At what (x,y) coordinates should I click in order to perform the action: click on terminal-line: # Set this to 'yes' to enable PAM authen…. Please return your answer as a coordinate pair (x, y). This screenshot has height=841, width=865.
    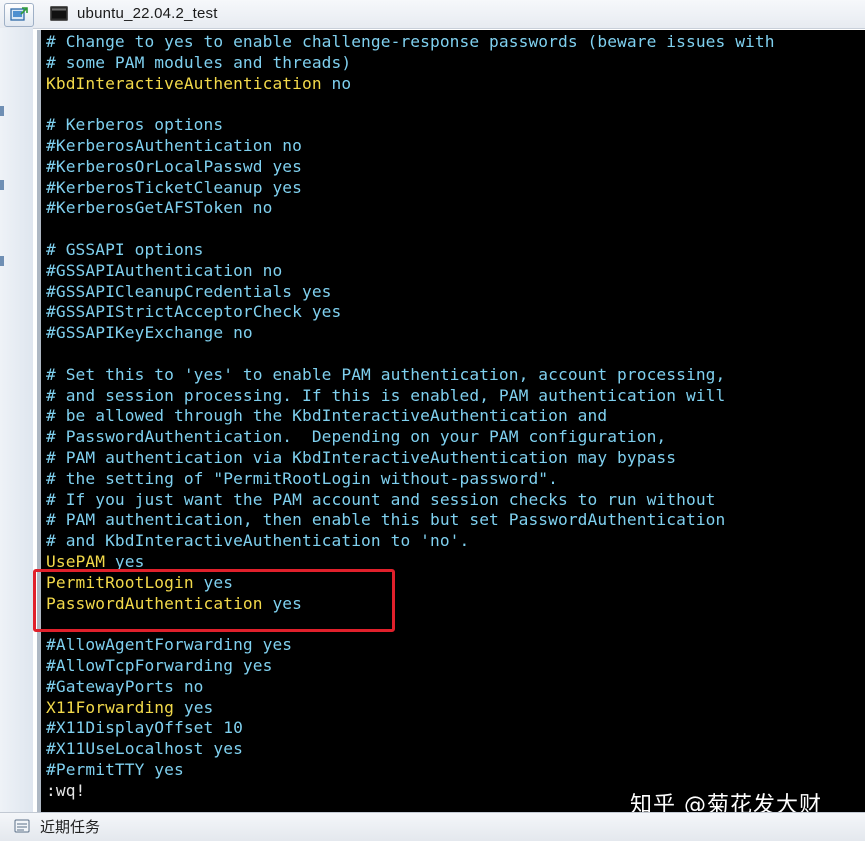
    Looking at the image, I should click on (410, 375).